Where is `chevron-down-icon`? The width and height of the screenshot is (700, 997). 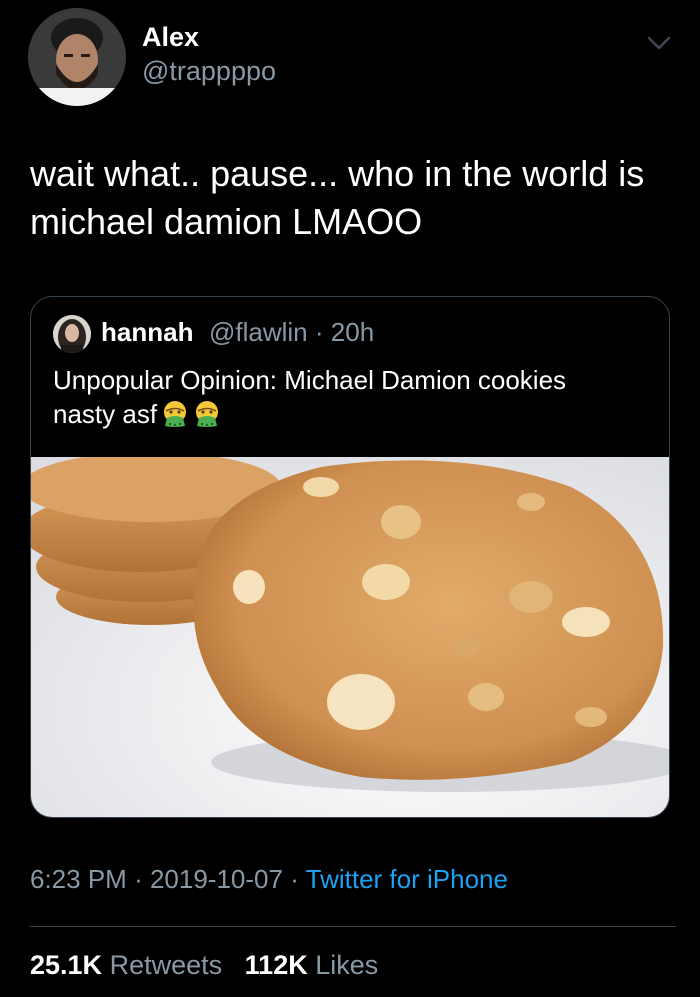 chevron-down-icon is located at coordinates (659, 43).